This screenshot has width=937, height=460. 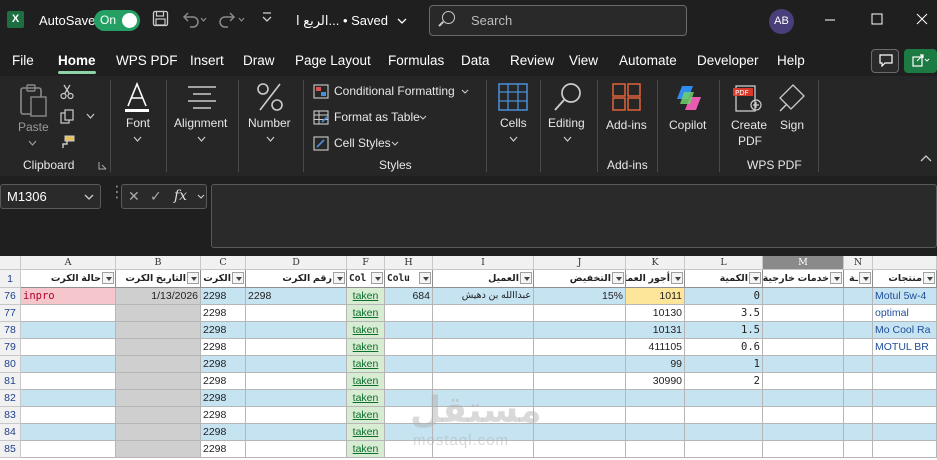 What do you see at coordinates (532, 60) in the screenshot?
I see `tab-review: Review` at bounding box center [532, 60].